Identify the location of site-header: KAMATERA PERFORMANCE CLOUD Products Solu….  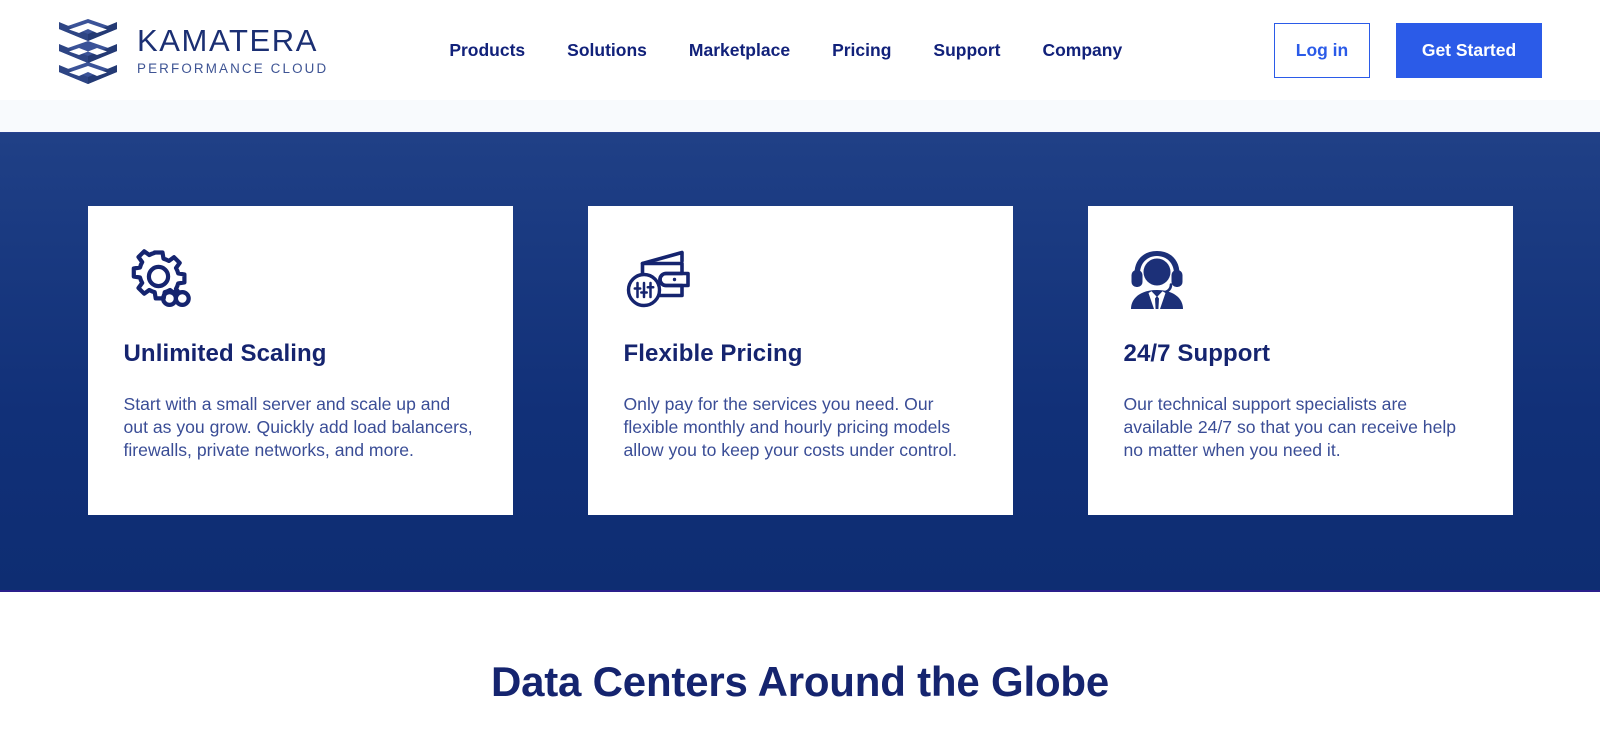
(800, 50).